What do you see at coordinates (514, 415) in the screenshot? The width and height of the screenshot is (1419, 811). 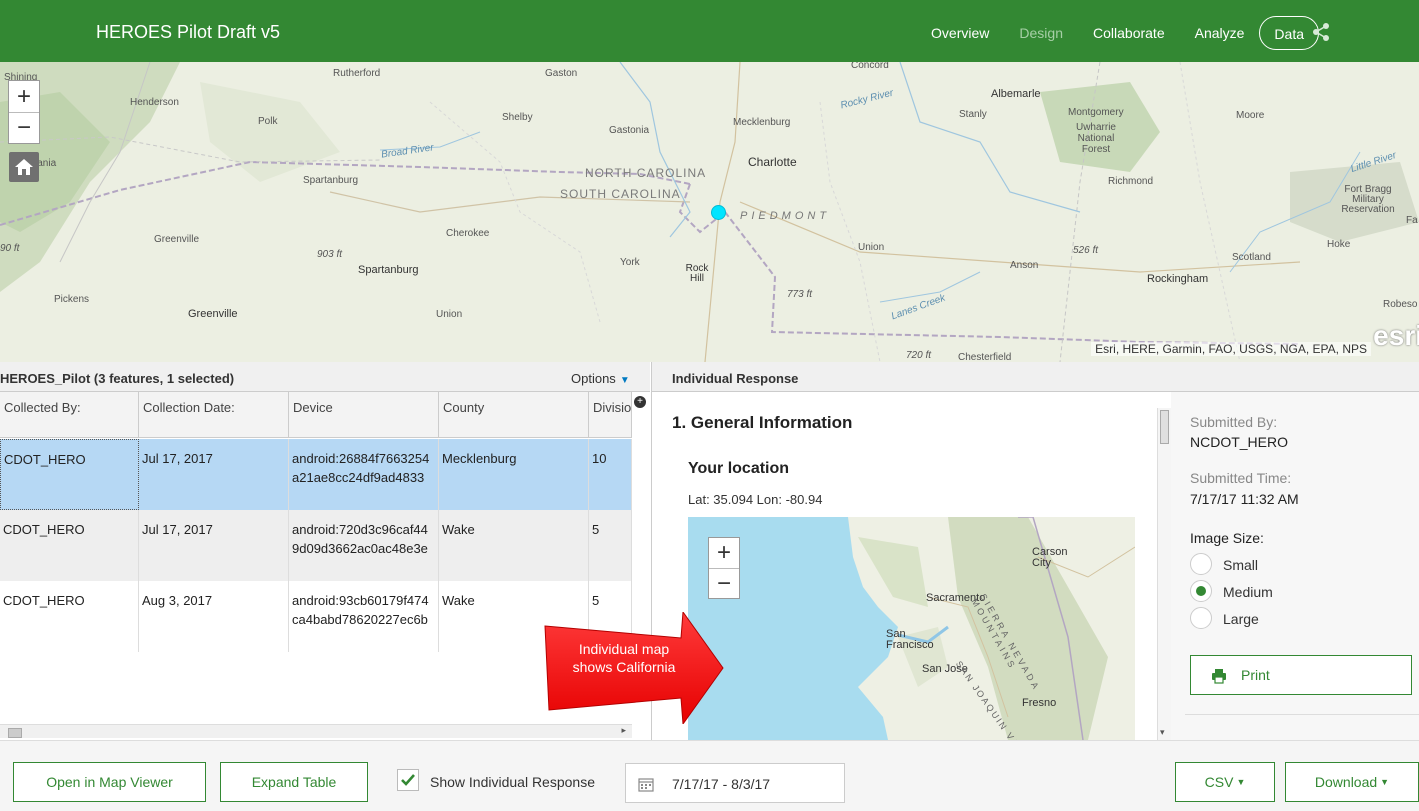 I see `column-header-county: County` at bounding box center [514, 415].